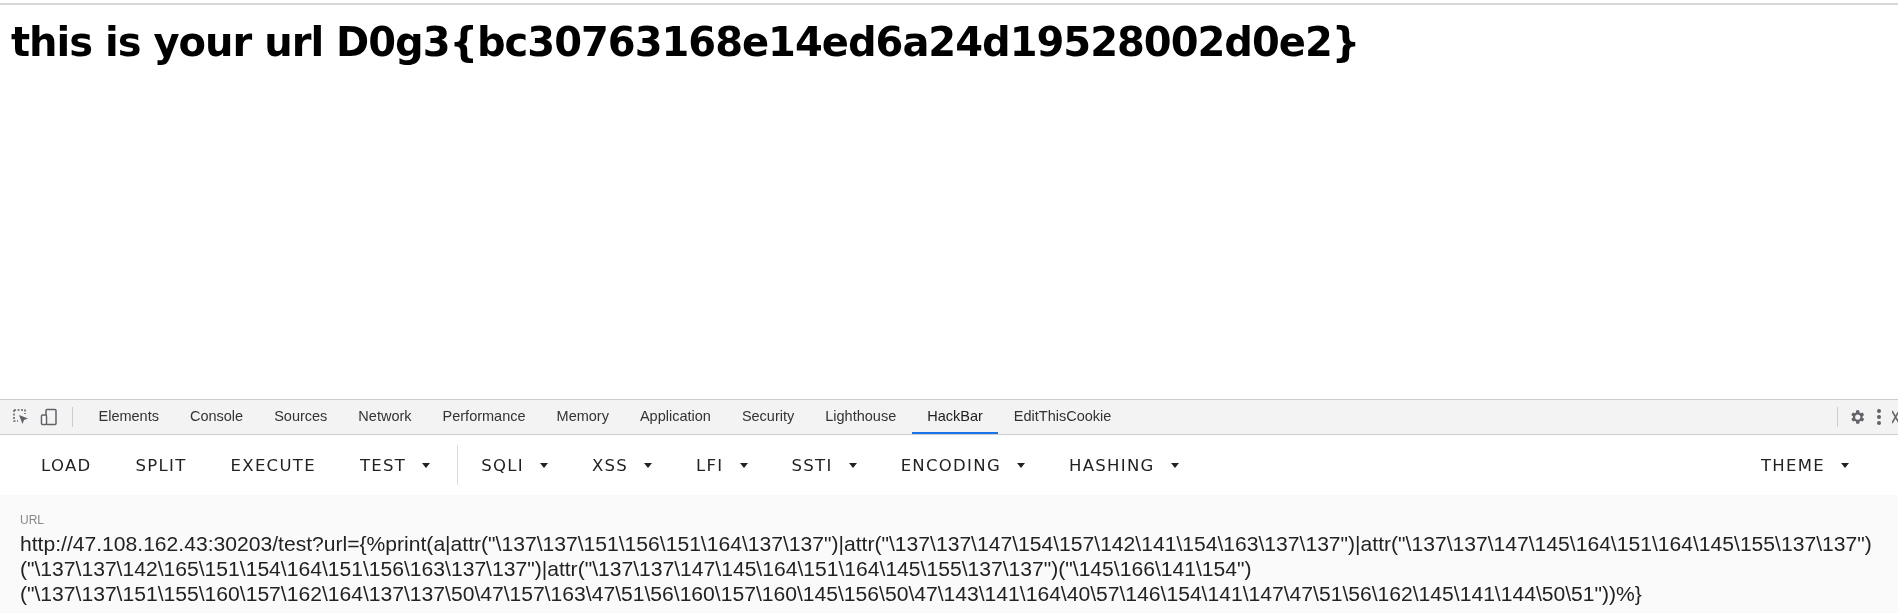  I want to click on devtools-tab: Security, so click(768, 417).